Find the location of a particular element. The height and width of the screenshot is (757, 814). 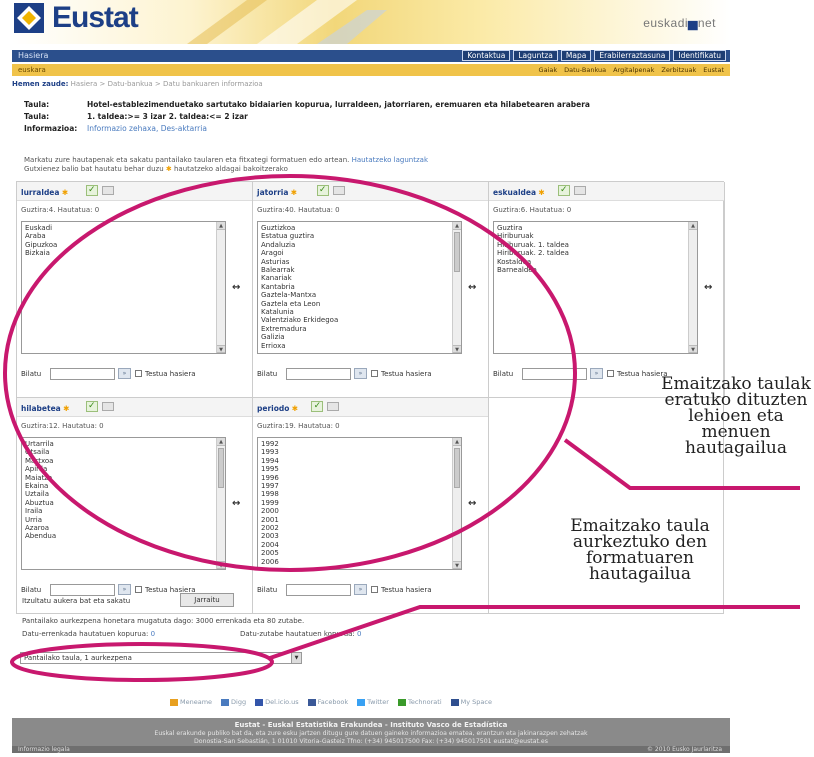

chevron-down-icon: ▼ is located at coordinates (296, 658).